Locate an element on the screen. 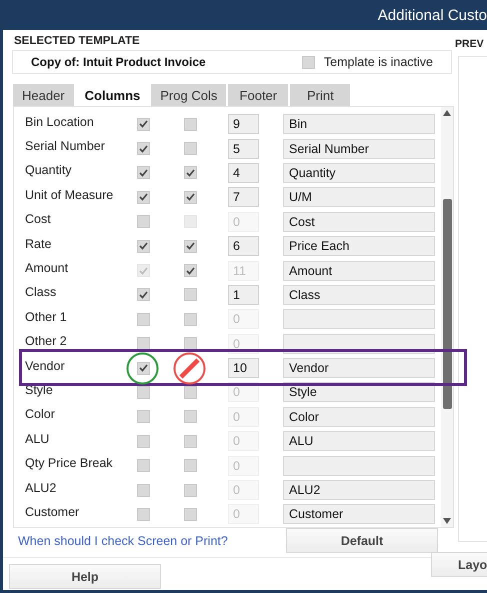 Image resolution: width=487 pixels, height=593 pixels. layout-button: Layo is located at coordinates (459, 564).